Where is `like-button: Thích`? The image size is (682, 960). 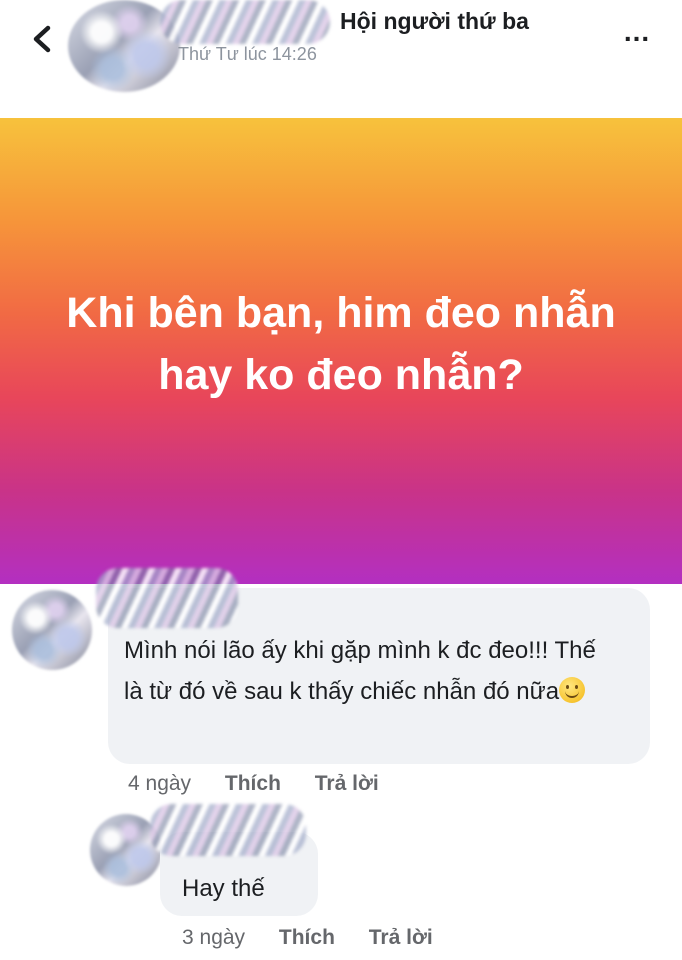 like-button: Thích is located at coordinates (253, 784).